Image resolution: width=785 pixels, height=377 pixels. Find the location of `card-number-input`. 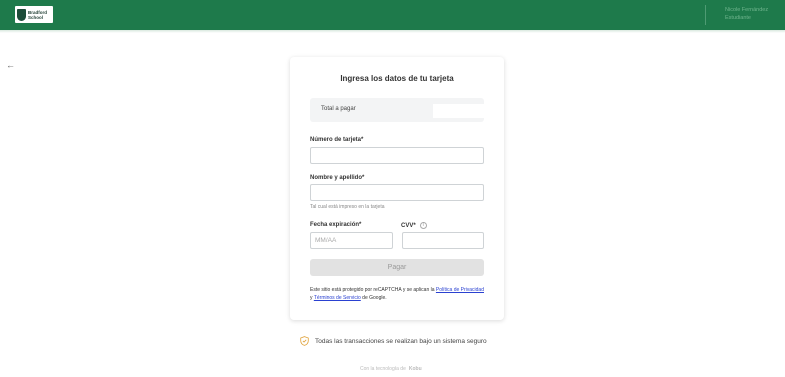

card-number-input is located at coordinates (397, 155).